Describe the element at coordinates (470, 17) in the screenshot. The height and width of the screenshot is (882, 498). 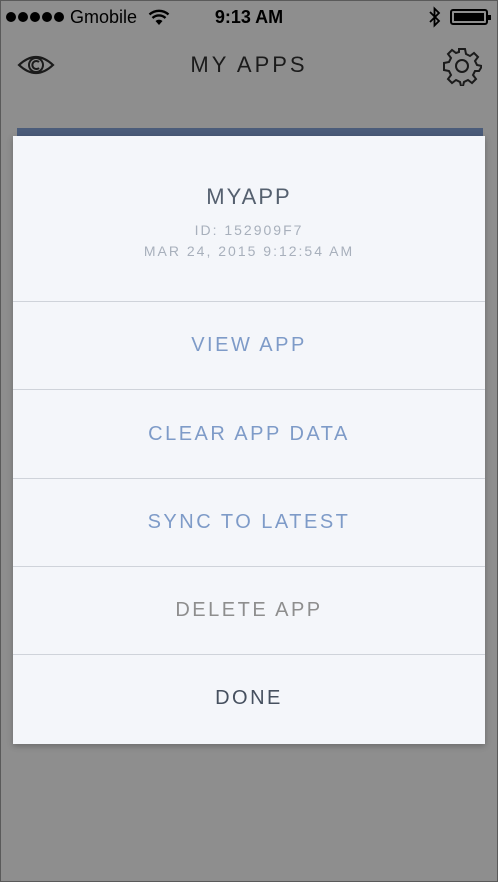
I see `battery-icon` at that location.